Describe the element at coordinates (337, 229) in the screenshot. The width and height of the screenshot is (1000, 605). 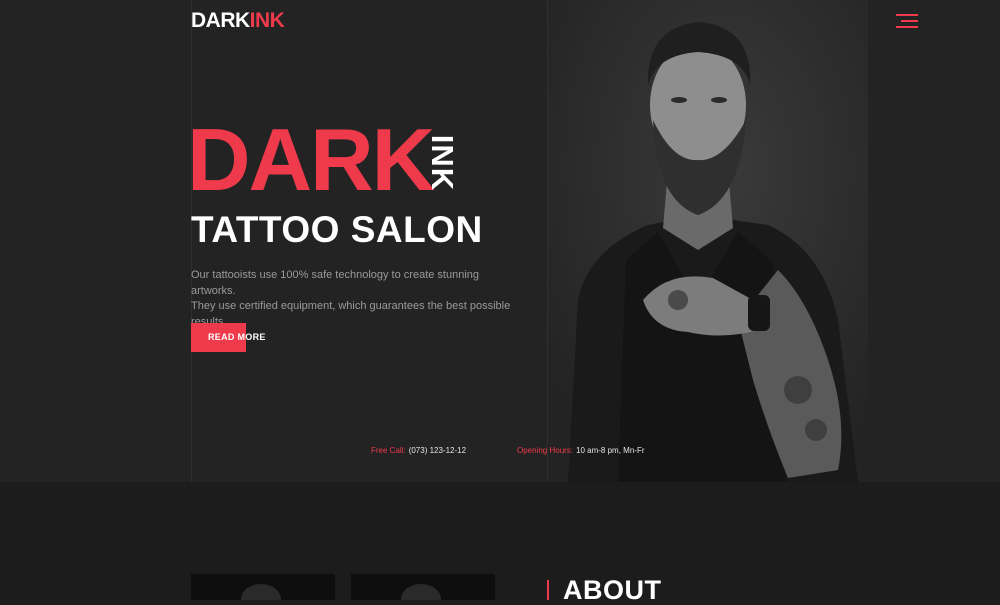
I see `hero-subtitle: TATTOO SALON` at that location.